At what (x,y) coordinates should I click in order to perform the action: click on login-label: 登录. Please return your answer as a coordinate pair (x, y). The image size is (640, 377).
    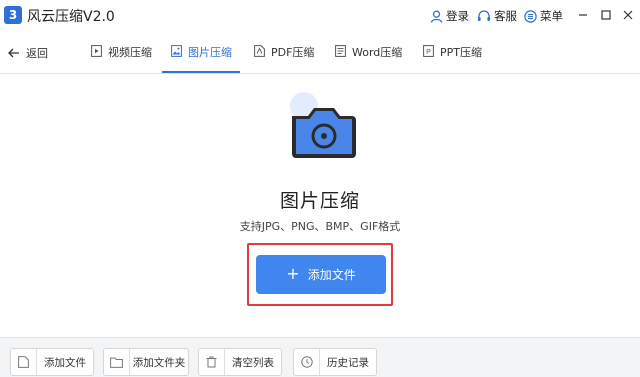
    Looking at the image, I should click on (457, 16).